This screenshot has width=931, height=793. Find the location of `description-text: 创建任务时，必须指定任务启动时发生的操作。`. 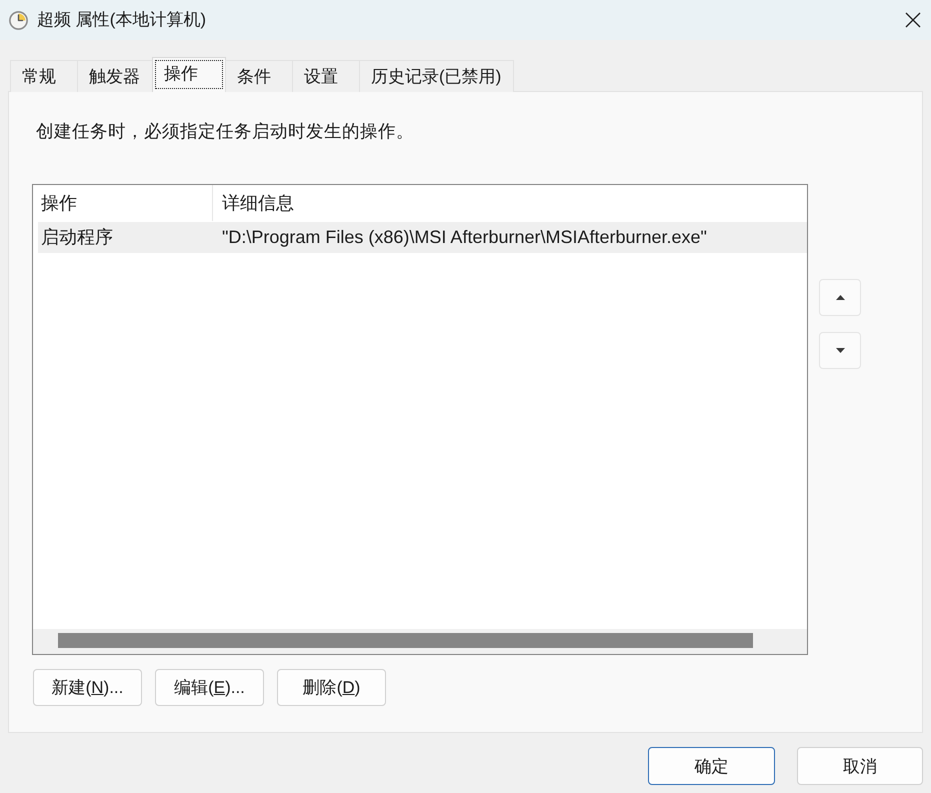

description-text: 创建任务时，必须指定任务启动时发生的操作。 is located at coordinates (224, 131).